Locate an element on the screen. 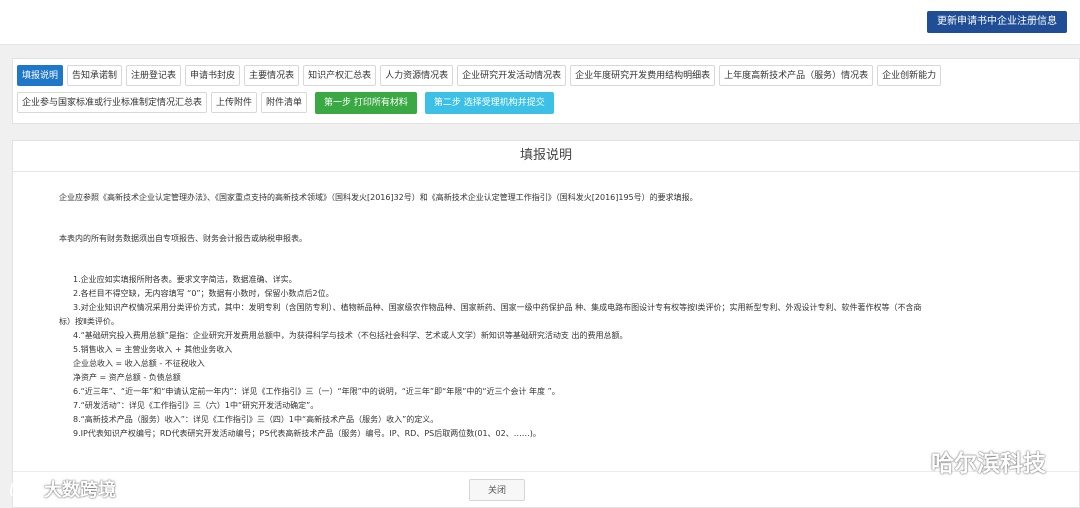 The image size is (1080, 508). top-bar: 更新申请书中企业注册信息 is located at coordinates (540, 22).